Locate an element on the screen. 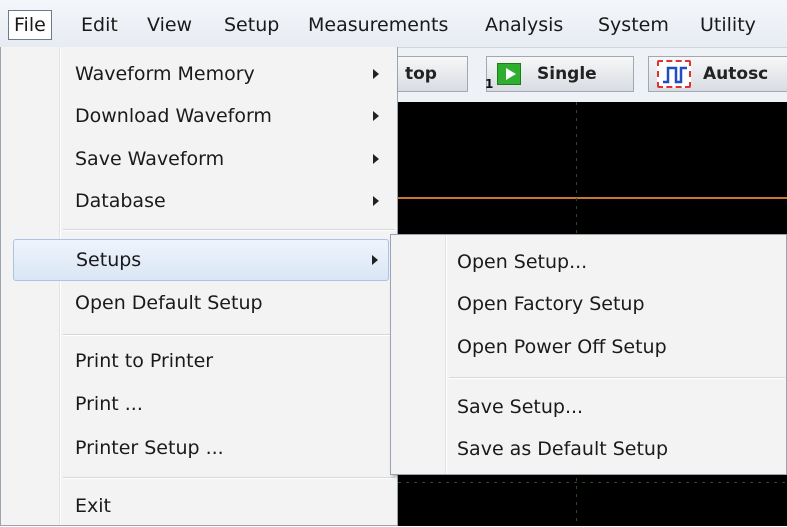 The image size is (787, 527). single-number-icon: 1 is located at coordinates (489, 84).